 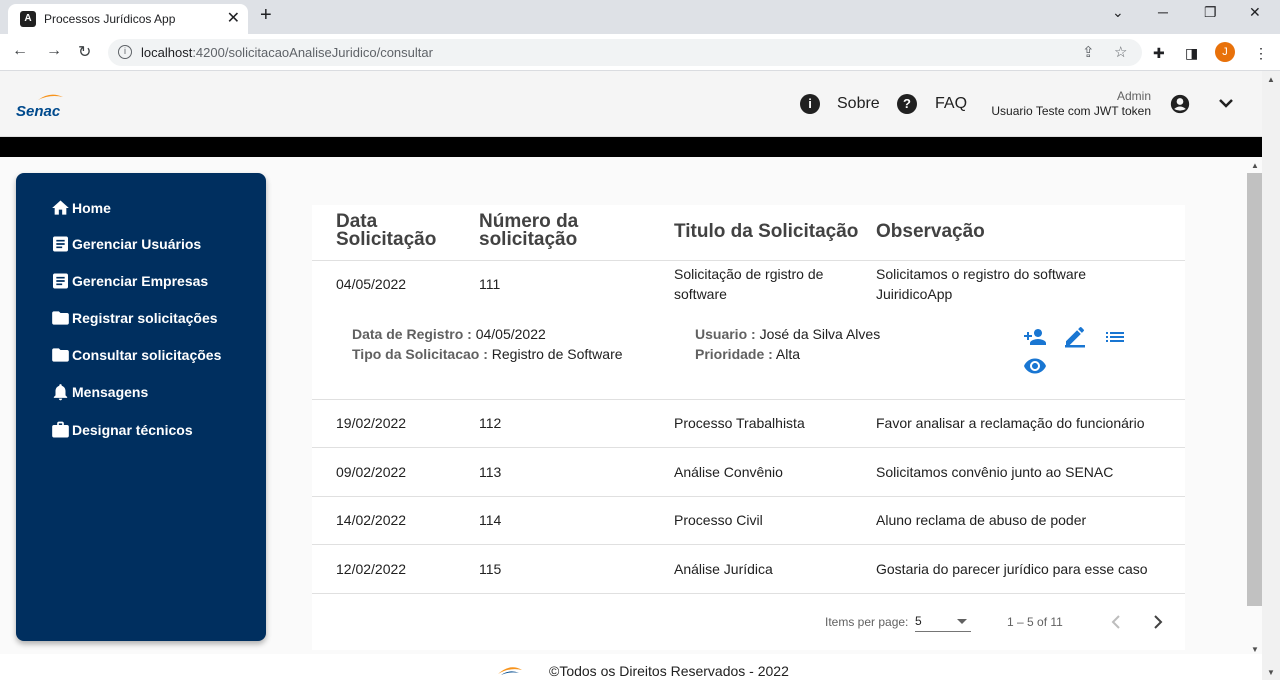 I want to click on browser-tab: A Processos Jurídicos App ✕, so click(x=128, y=19).